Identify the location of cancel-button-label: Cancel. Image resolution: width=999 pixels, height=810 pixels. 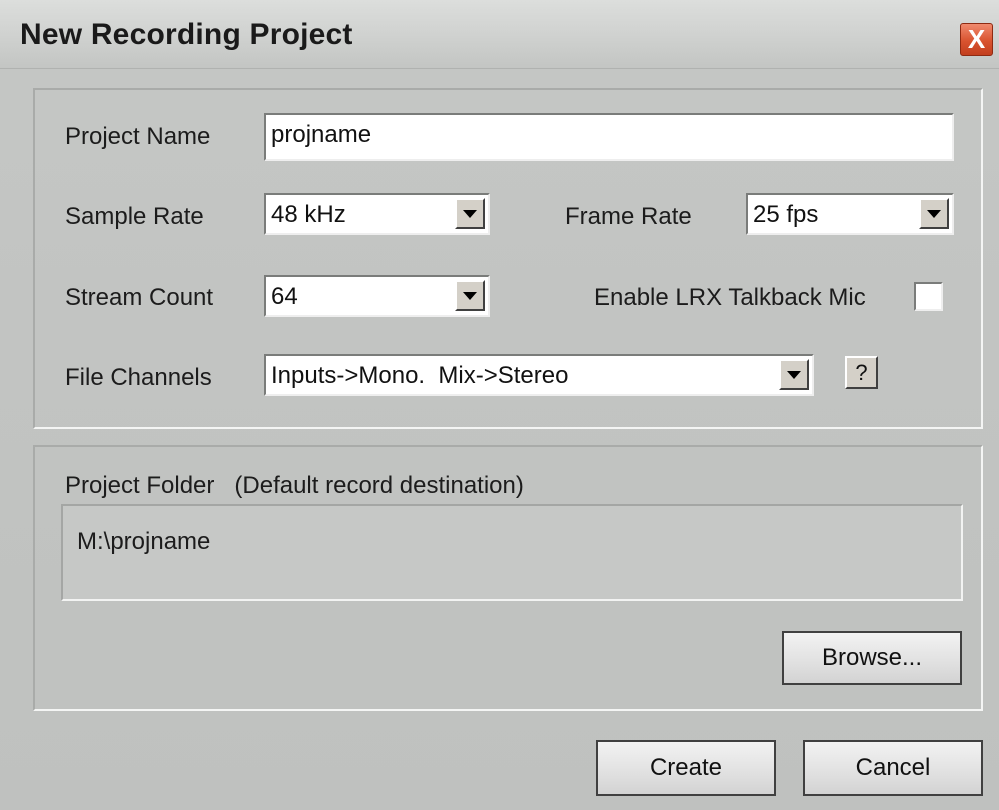
(893, 767).